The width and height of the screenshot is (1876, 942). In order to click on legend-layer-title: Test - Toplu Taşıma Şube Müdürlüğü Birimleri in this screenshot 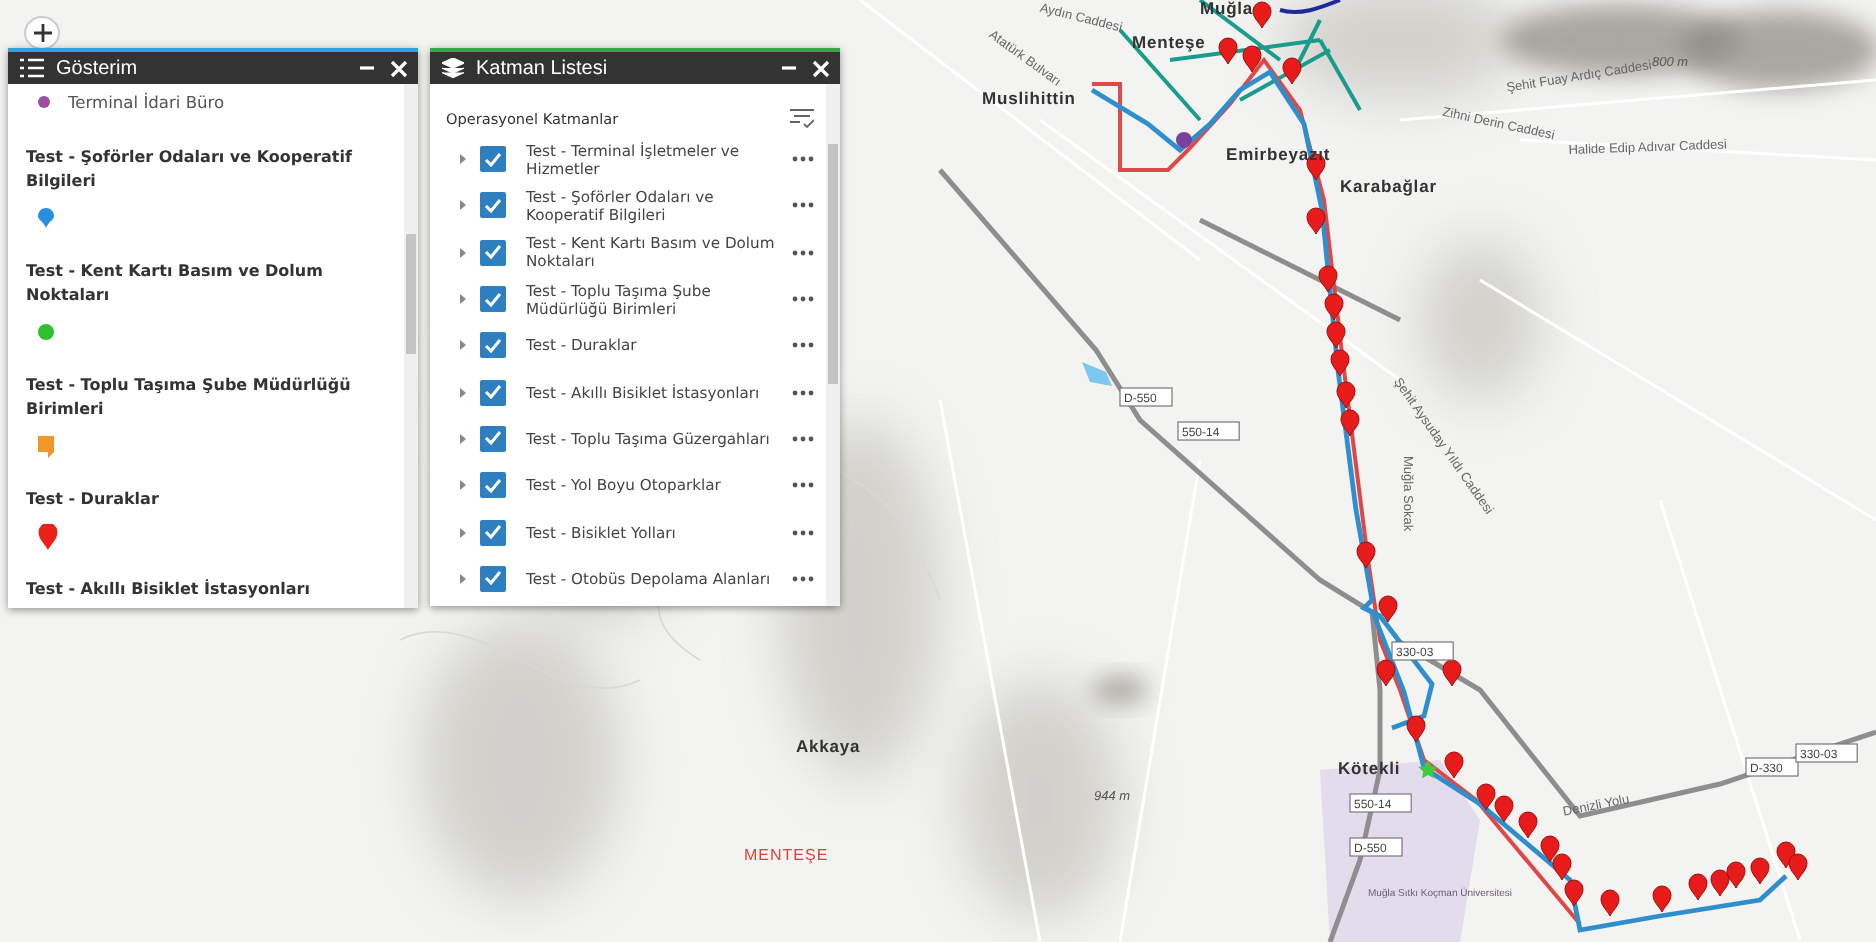, I will do `click(189, 398)`.